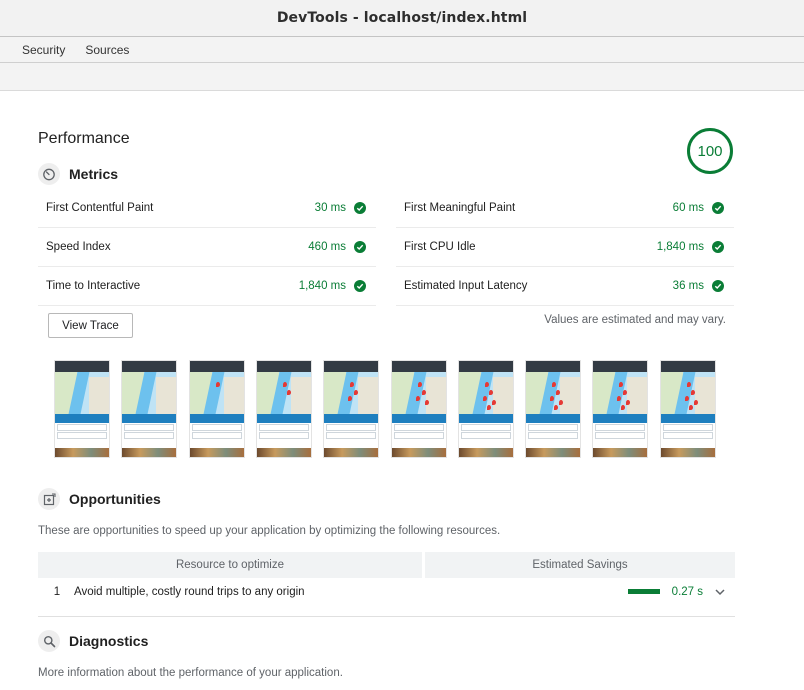 The height and width of the screenshot is (690, 804). What do you see at coordinates (49, 641) in the screenshot?
I see `magnifier-icon` at bounding box center [49, 641].